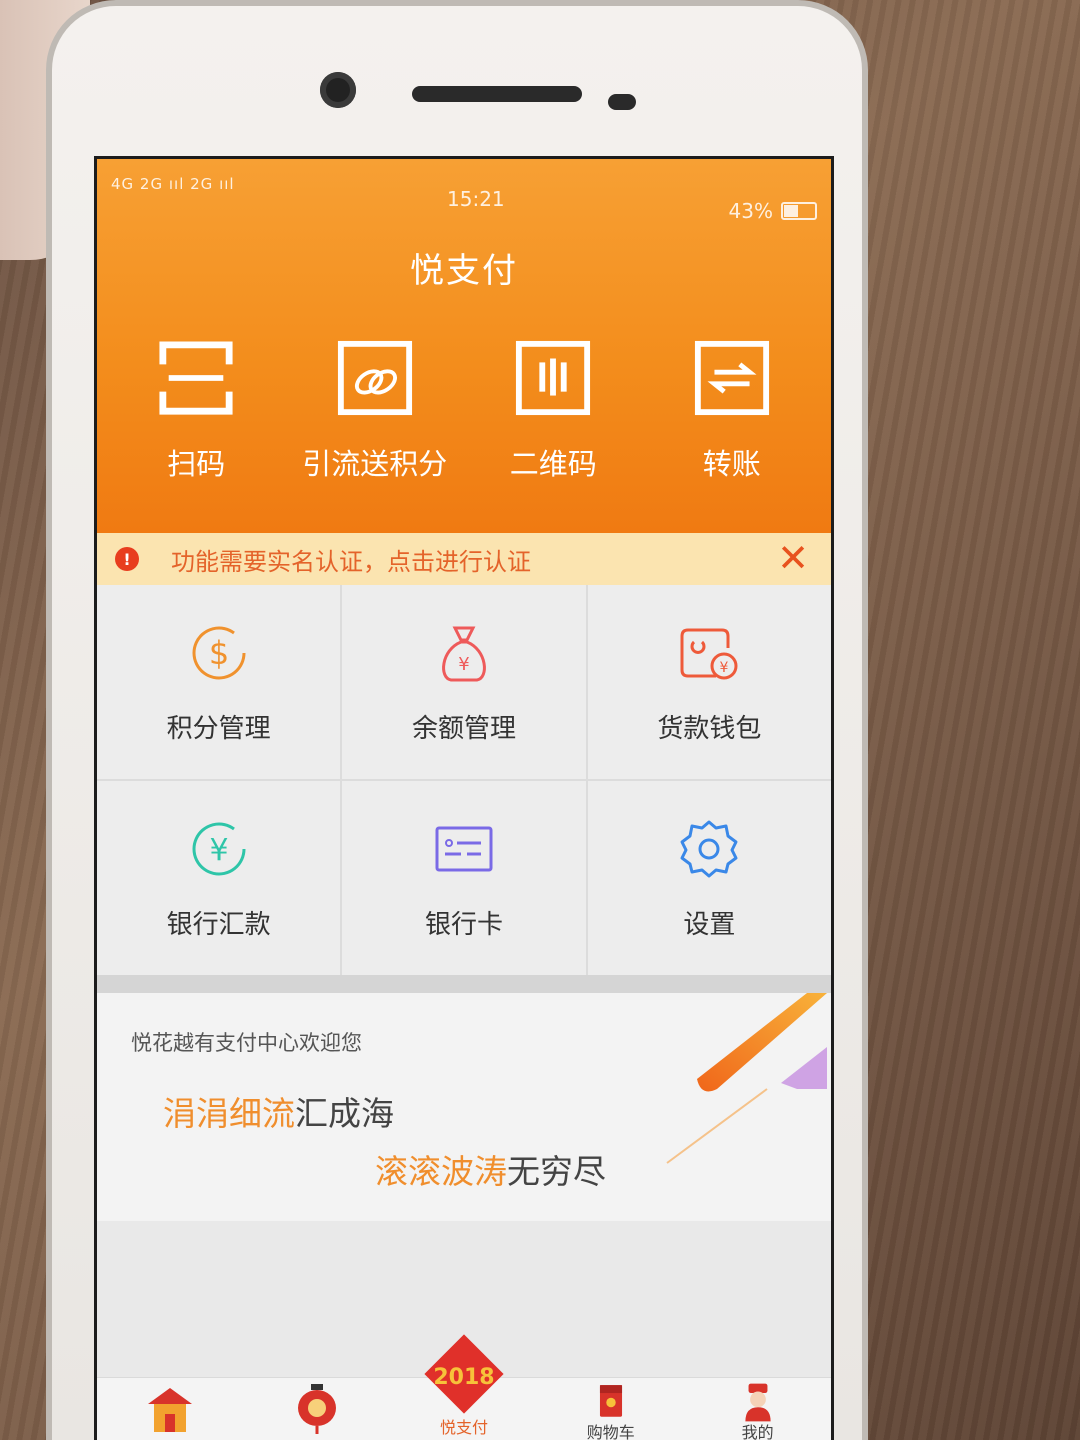 This screenshot has width=1080, height=1440. What do you see at coordinates (757, 1431) in the screenshot?
I see `tab-mine-label: 我的` at bounding box center [757, 1431].